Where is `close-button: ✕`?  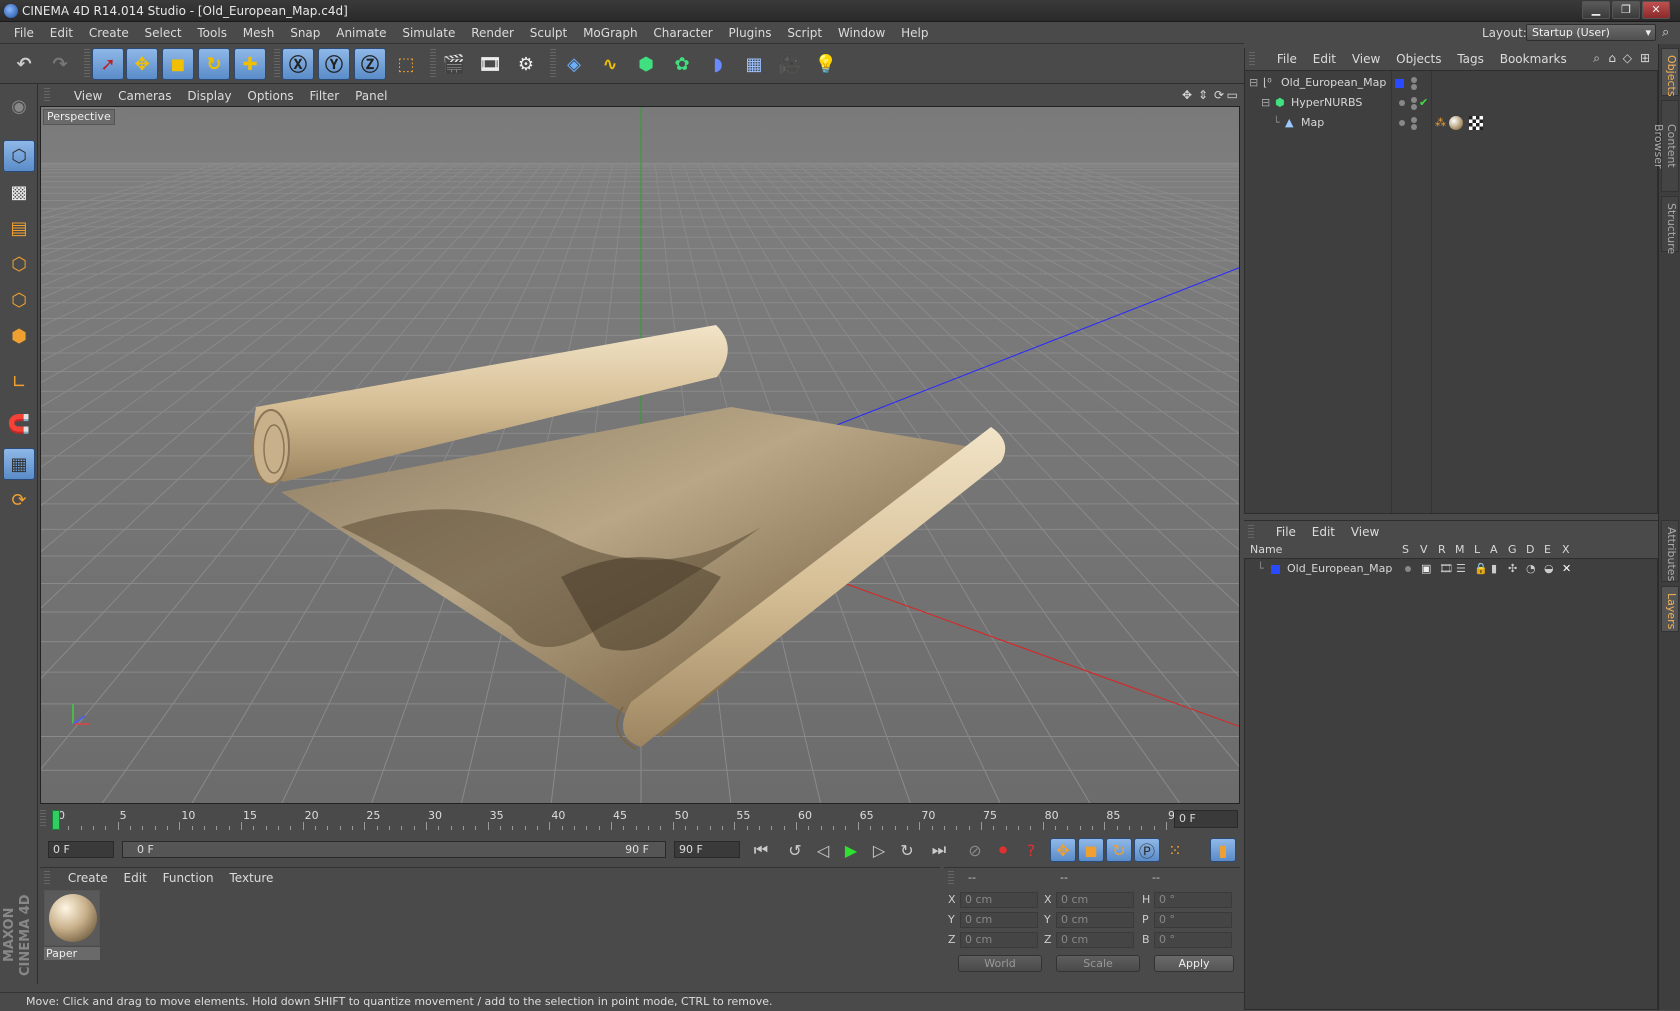
close-button: ✕ is located at coordinates (1656, 10).